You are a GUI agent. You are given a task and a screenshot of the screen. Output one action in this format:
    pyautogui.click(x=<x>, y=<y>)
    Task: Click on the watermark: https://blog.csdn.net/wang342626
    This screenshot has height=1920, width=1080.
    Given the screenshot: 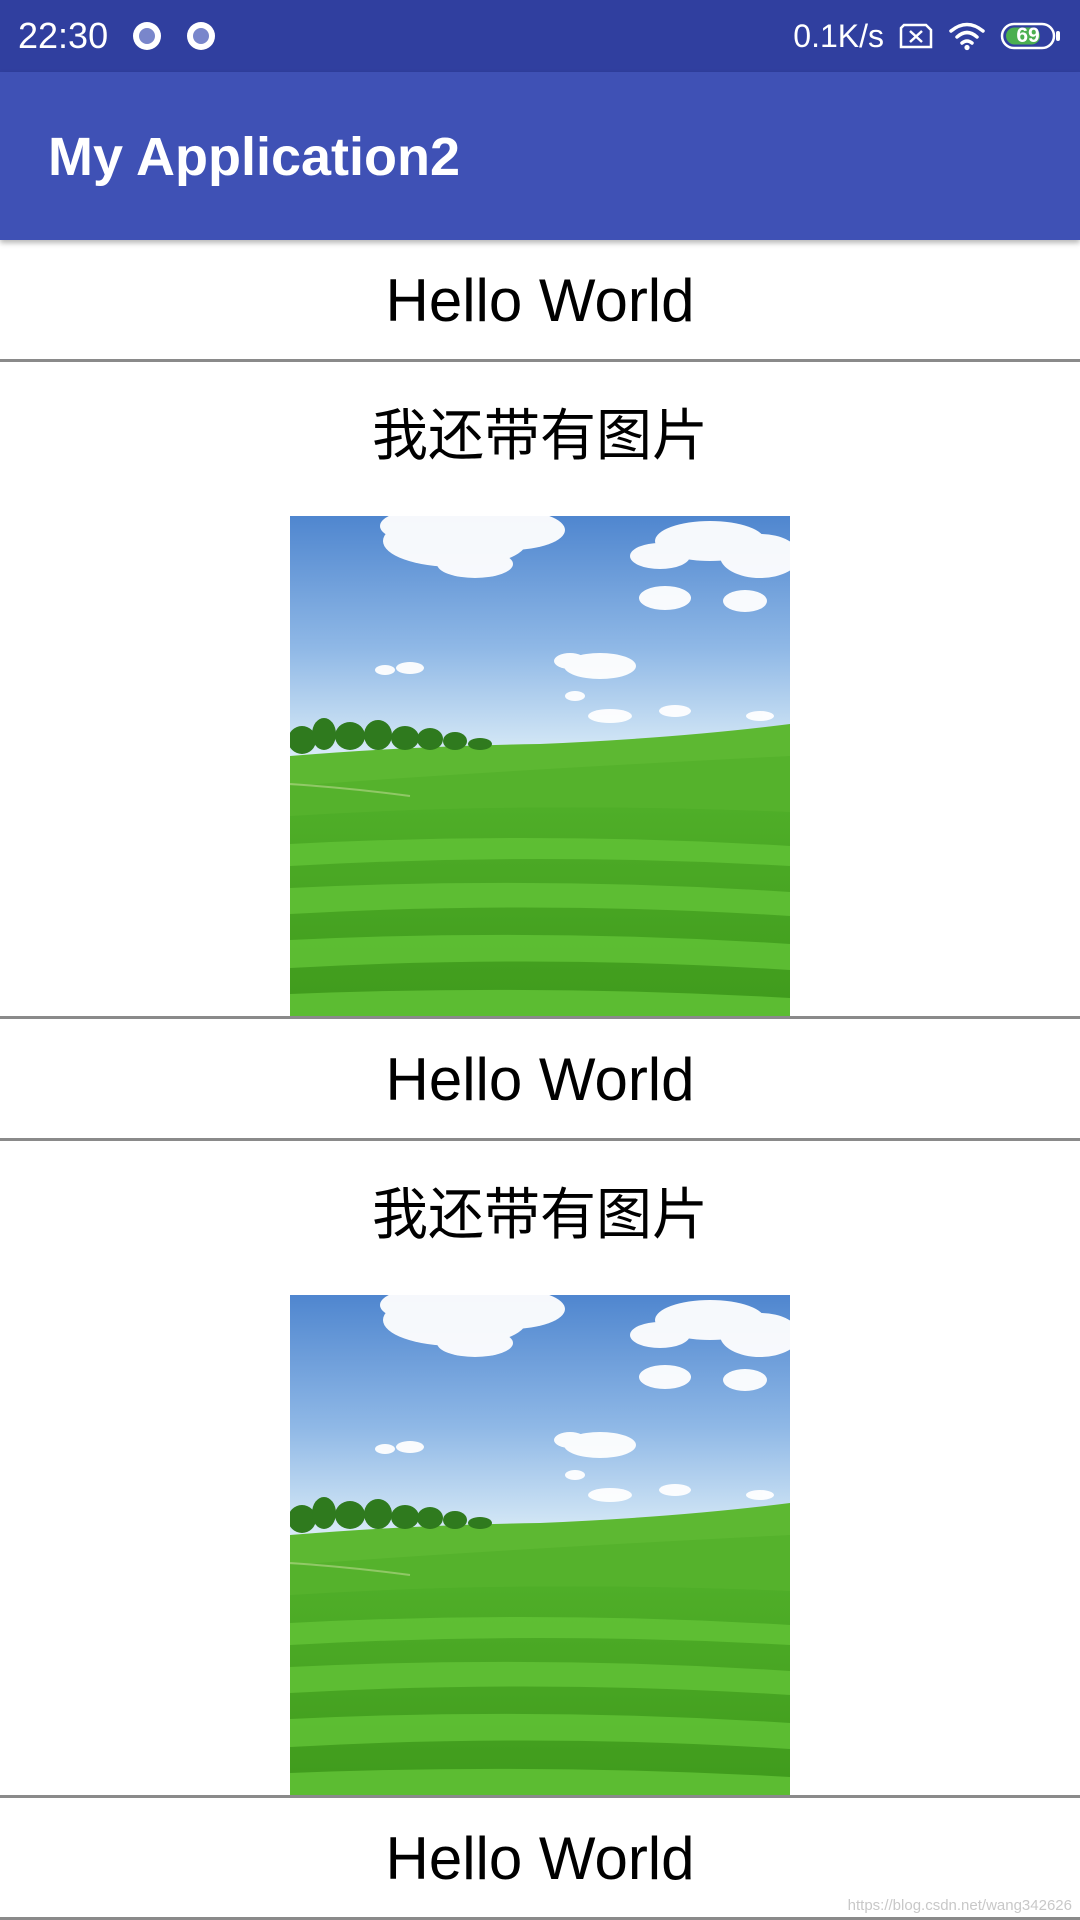 What is the action you would take?
    pyautogui.click(x=959, y=1905)
    